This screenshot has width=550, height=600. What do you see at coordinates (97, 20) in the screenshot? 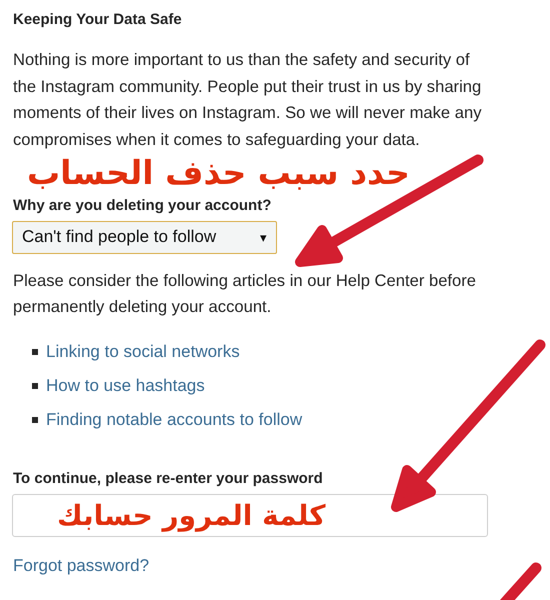
I see `section-heading: Keeping Your Data Safe` at bounding box center [97, 20].